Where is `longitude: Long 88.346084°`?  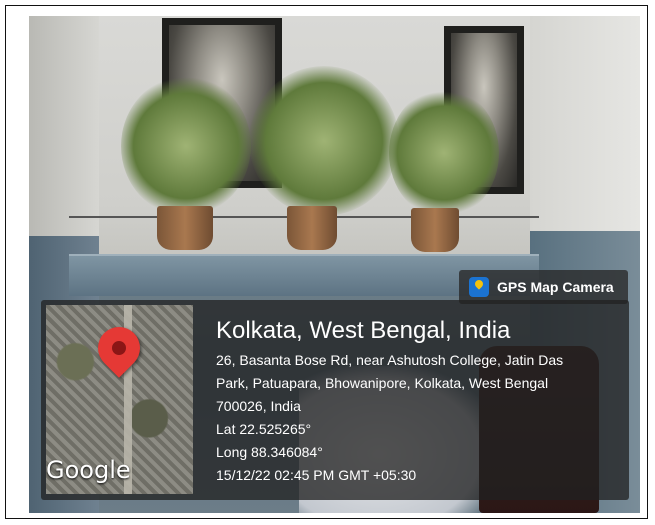 longitude: Long 88.346084° is located at coordinates (269, 452).